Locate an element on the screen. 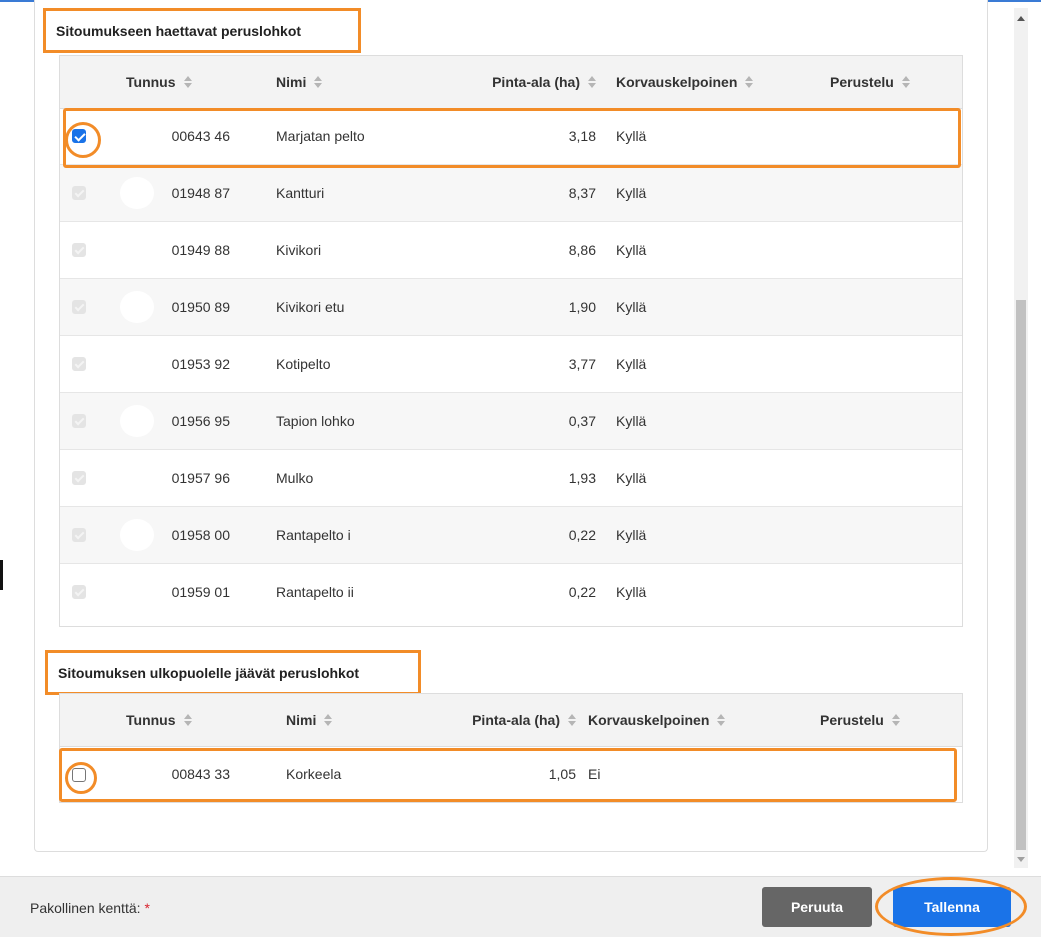 The image size is (1041, 938). table-row: 01948 87 Kantturi 8,37 Kyllä is located at coordinates (511, 193).